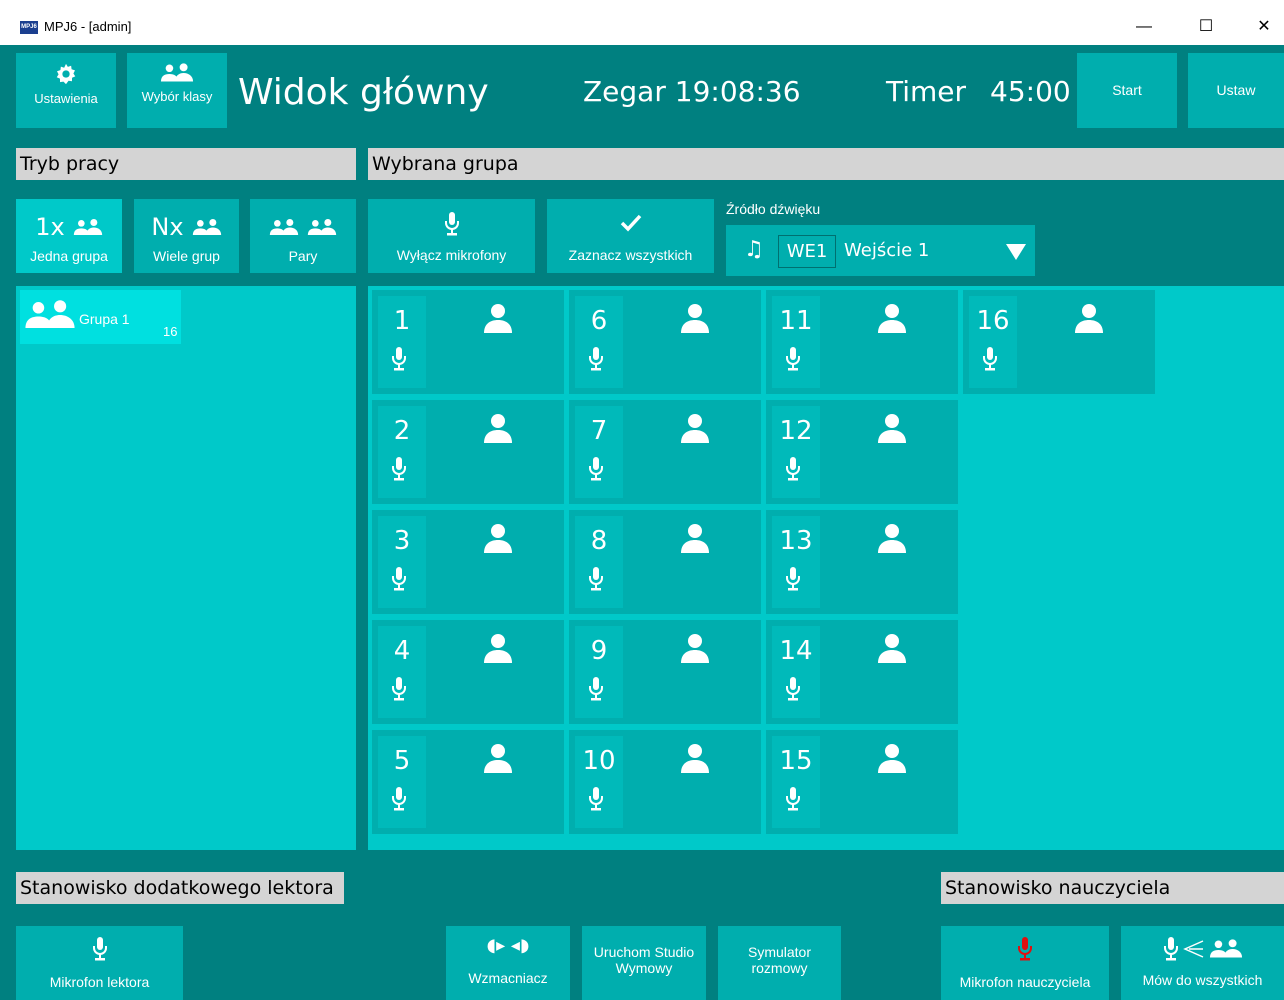 Image resolution: width=1284 pixels, height=1000 pixels. I want to click on student-number-box: 6, so click(599, 342).